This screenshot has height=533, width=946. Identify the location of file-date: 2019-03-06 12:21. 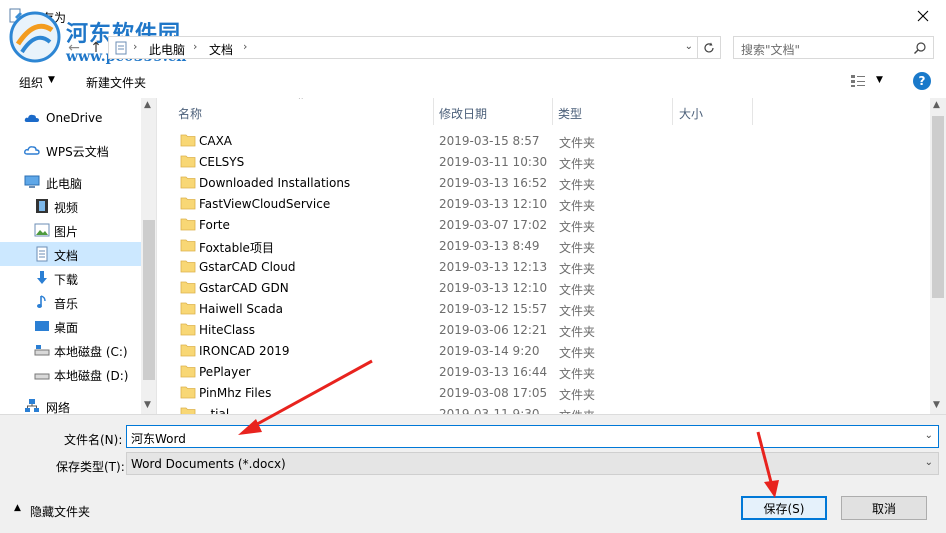
(493, 330).